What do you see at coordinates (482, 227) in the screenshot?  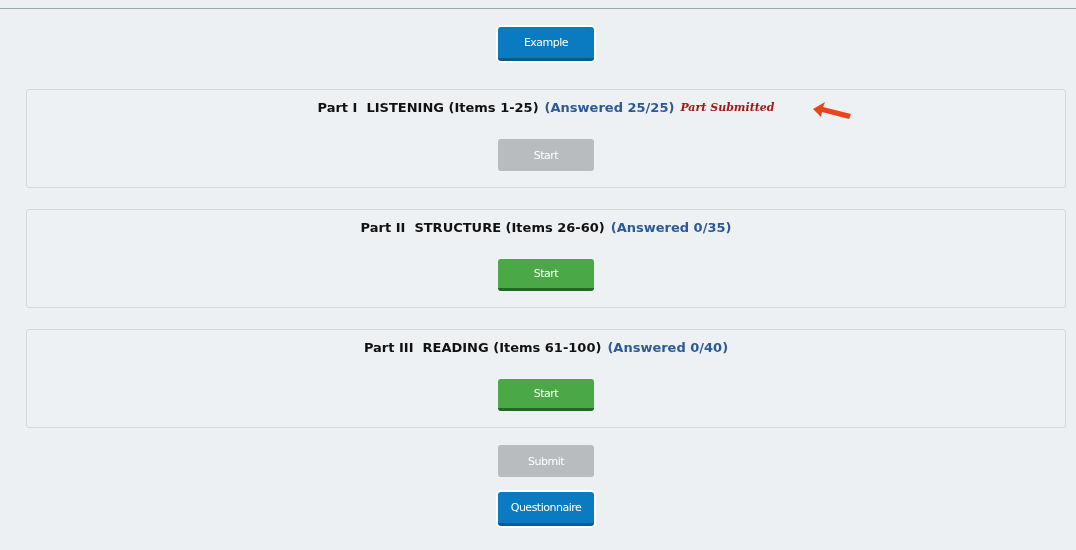 I see `part-title: Part II STRUCTURE (Items 26-60)` at bounding box center [482, 227].